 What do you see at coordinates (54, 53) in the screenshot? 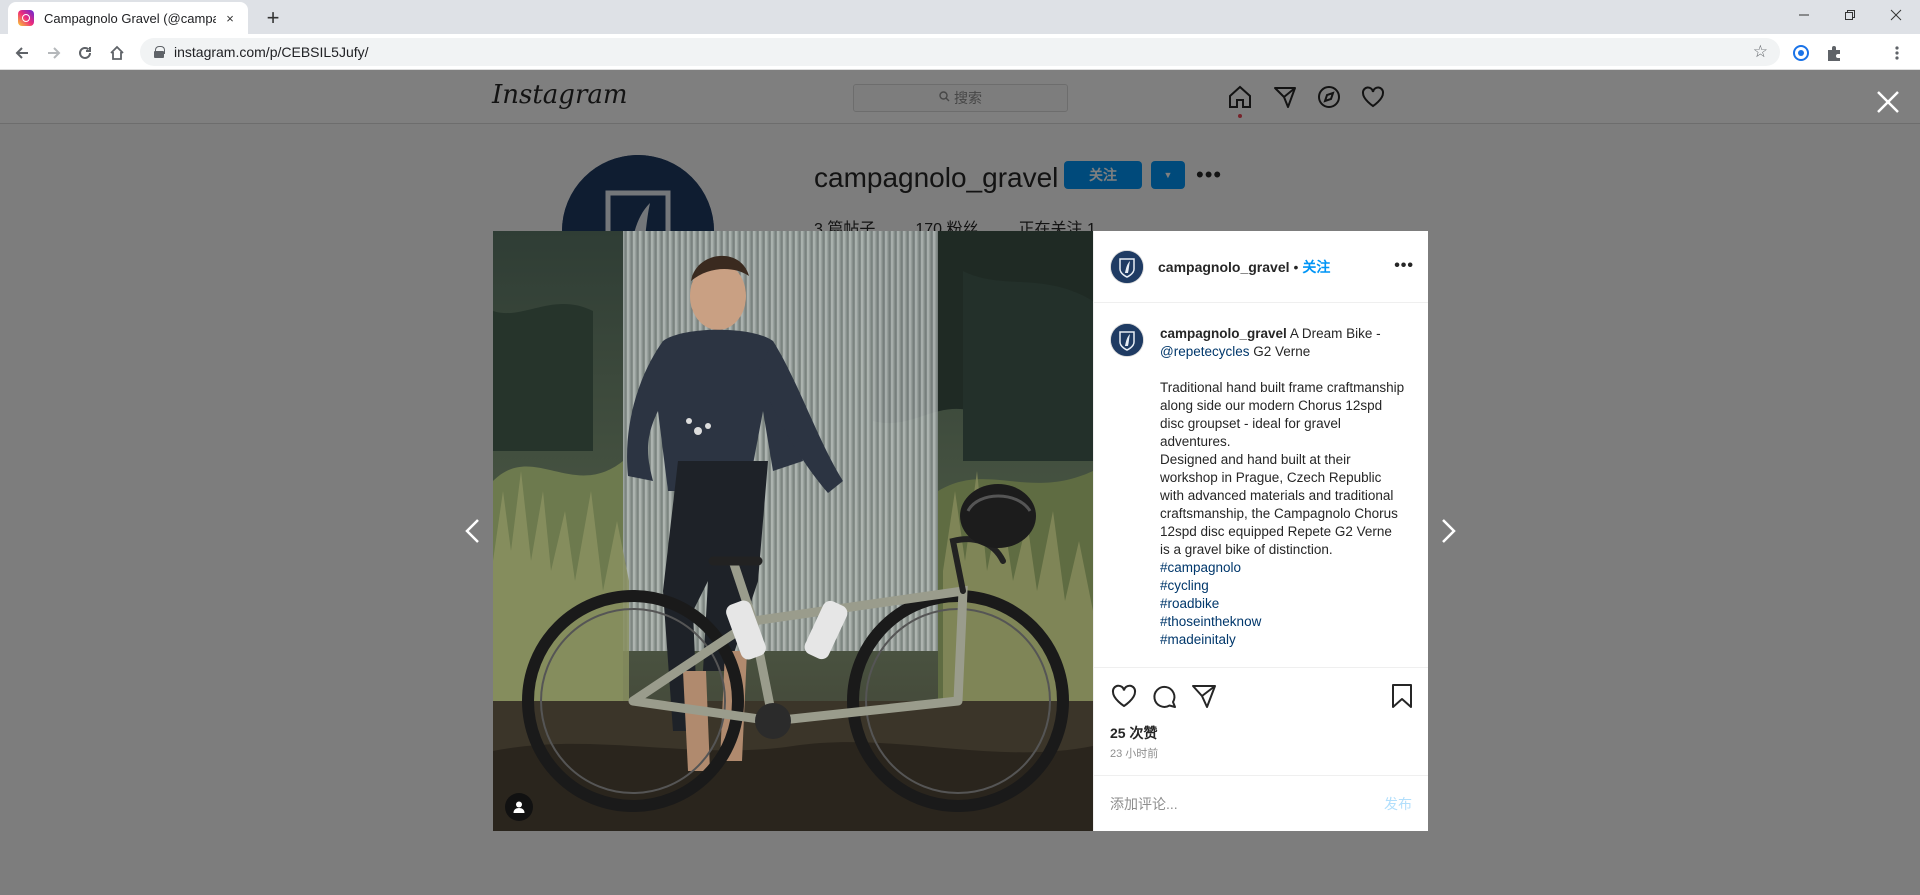
I see `forward-arrow-icon` at bounding box center [54, 53].